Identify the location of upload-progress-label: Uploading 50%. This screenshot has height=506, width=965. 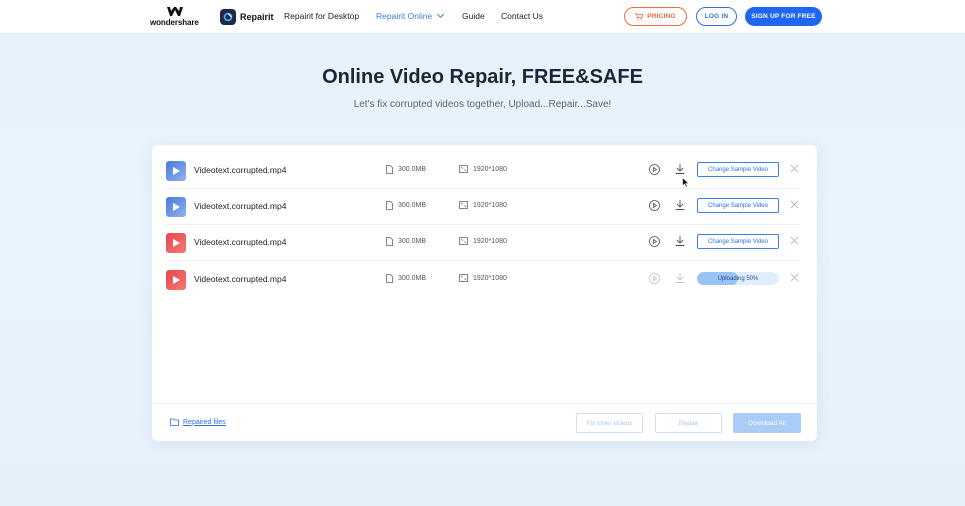
(738, 278).